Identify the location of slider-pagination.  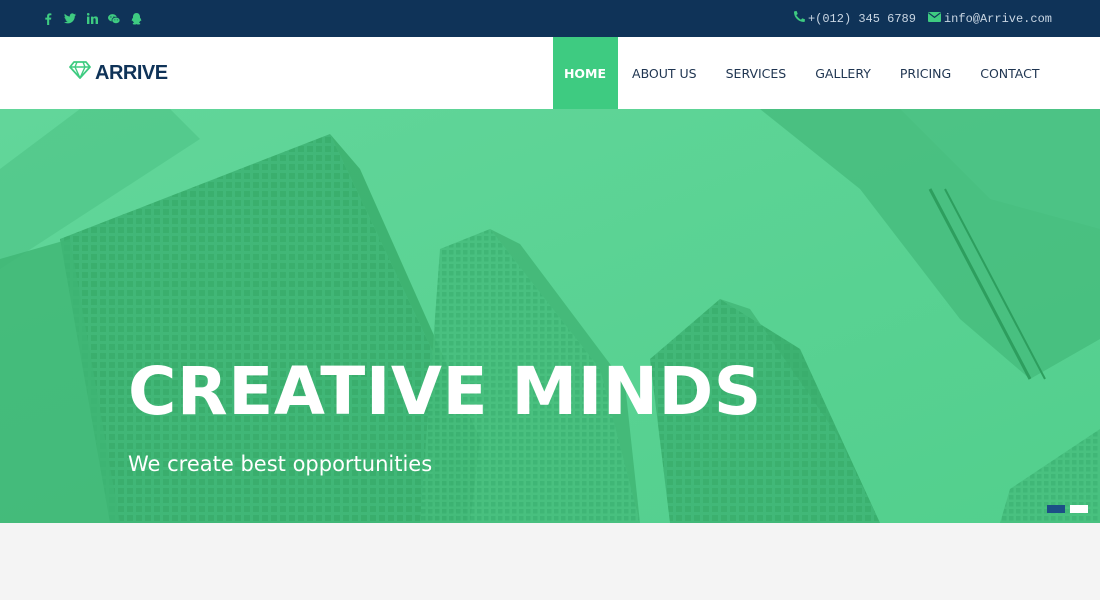
(1067, 509).